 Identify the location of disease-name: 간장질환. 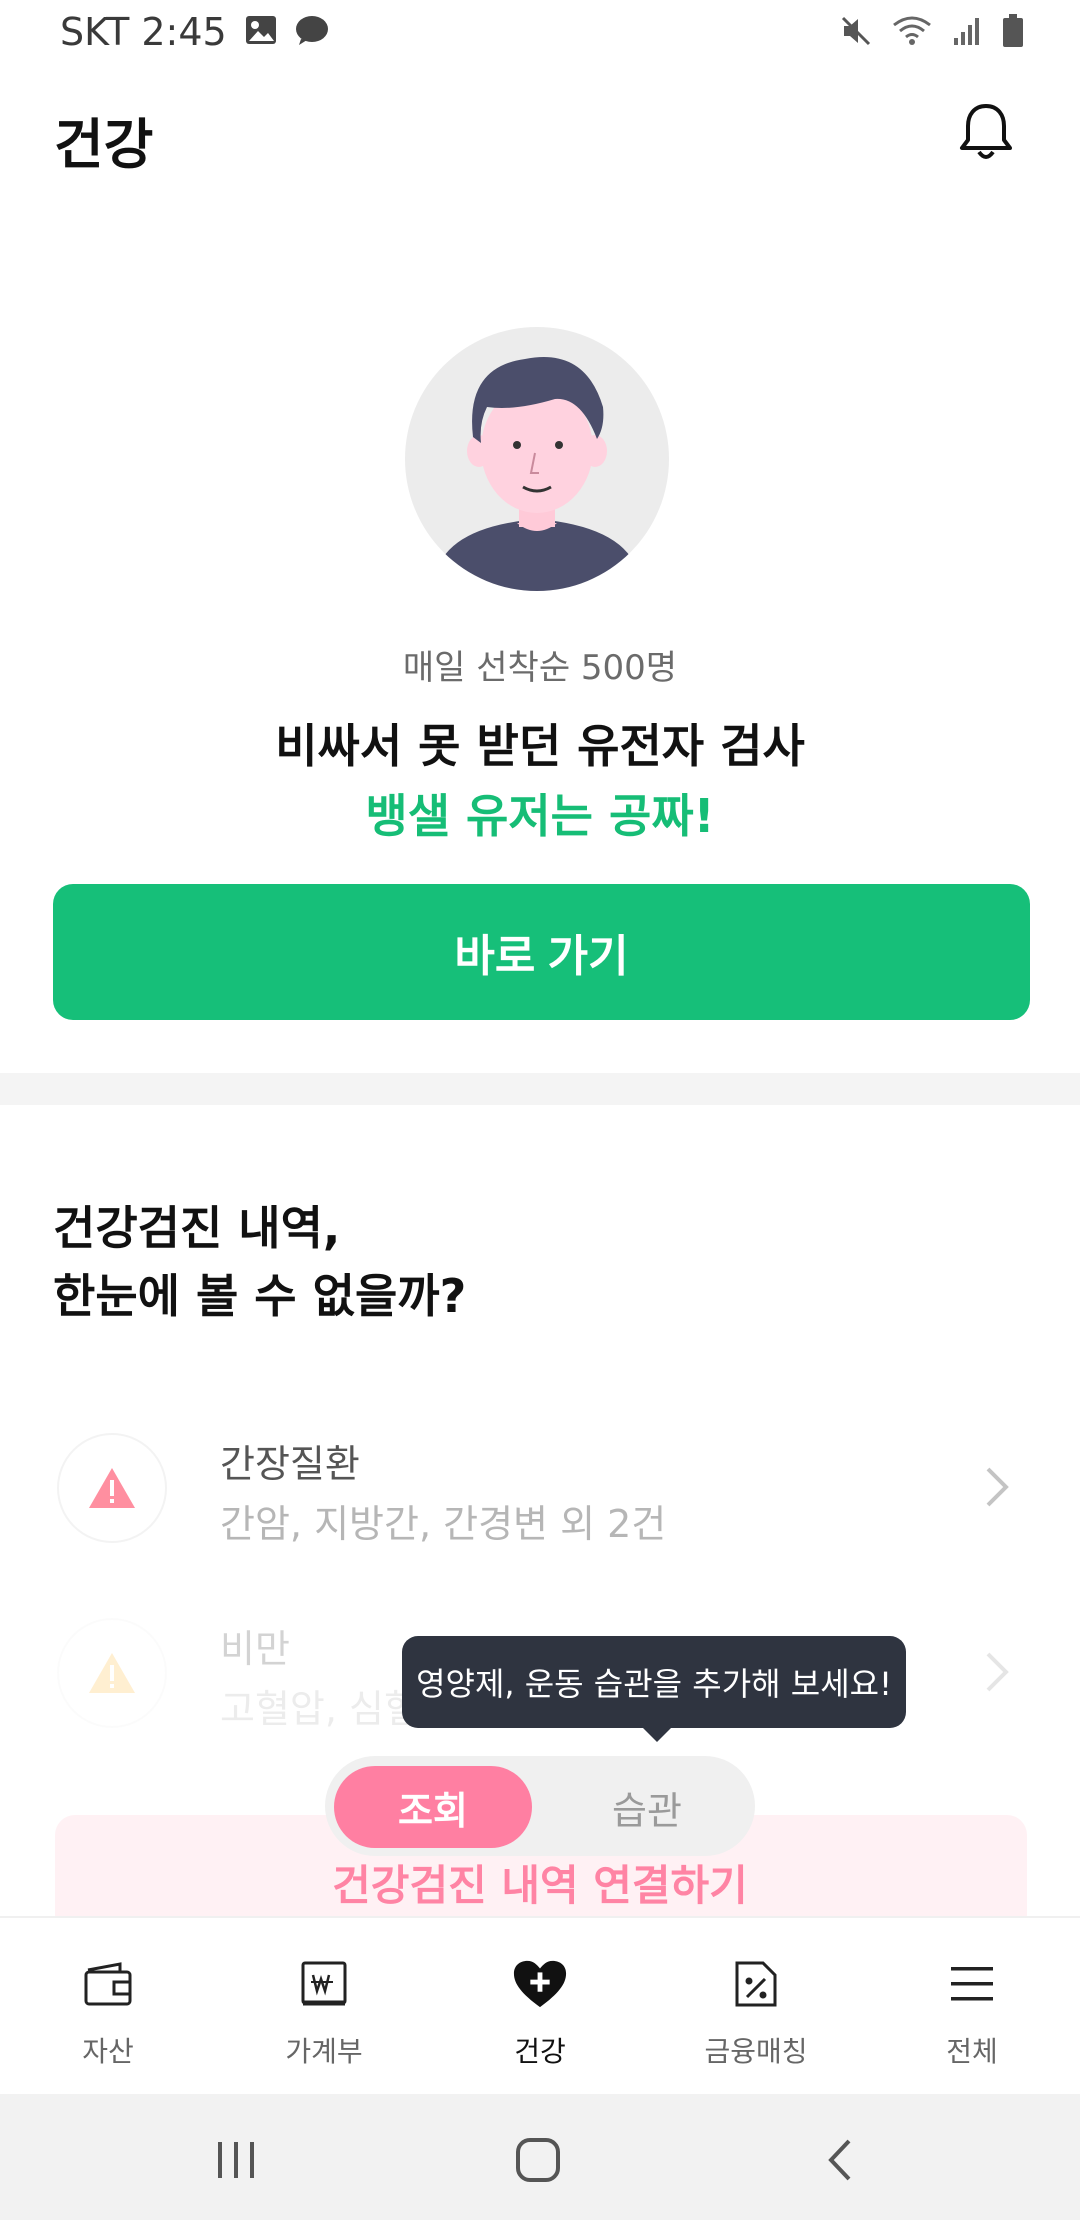
(290, 1464).